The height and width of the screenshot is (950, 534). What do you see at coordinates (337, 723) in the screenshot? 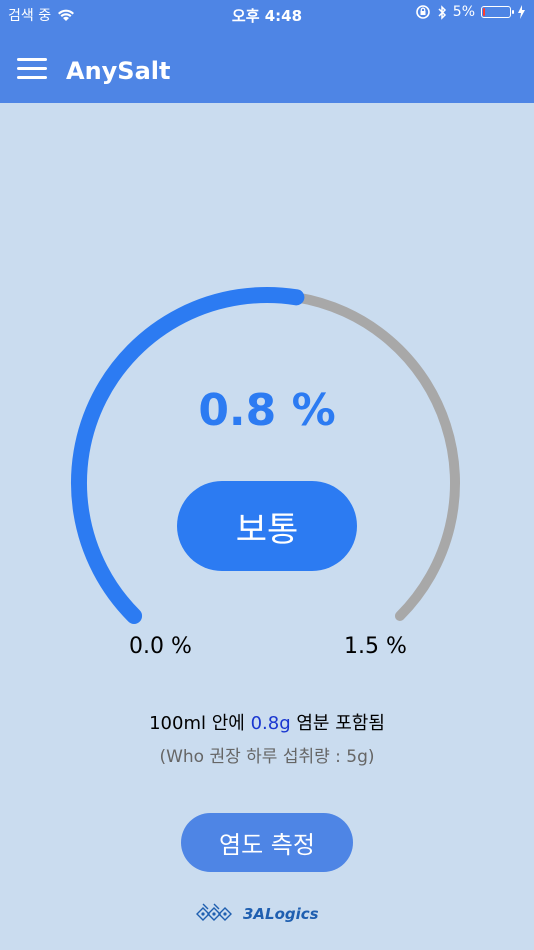
I see `salt-content-suffix: 염분 포함됨` at bounding box center [337, 723].